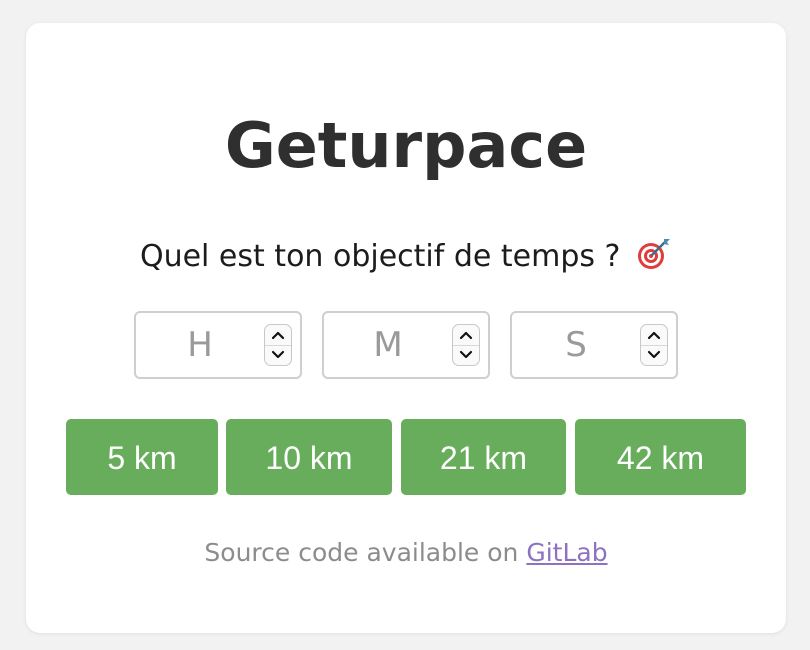 The image size is (810, 650). Describe the element at coordinates (309, 457) in the screenshot. I see `distance-10km-button: 10 km` at that location.